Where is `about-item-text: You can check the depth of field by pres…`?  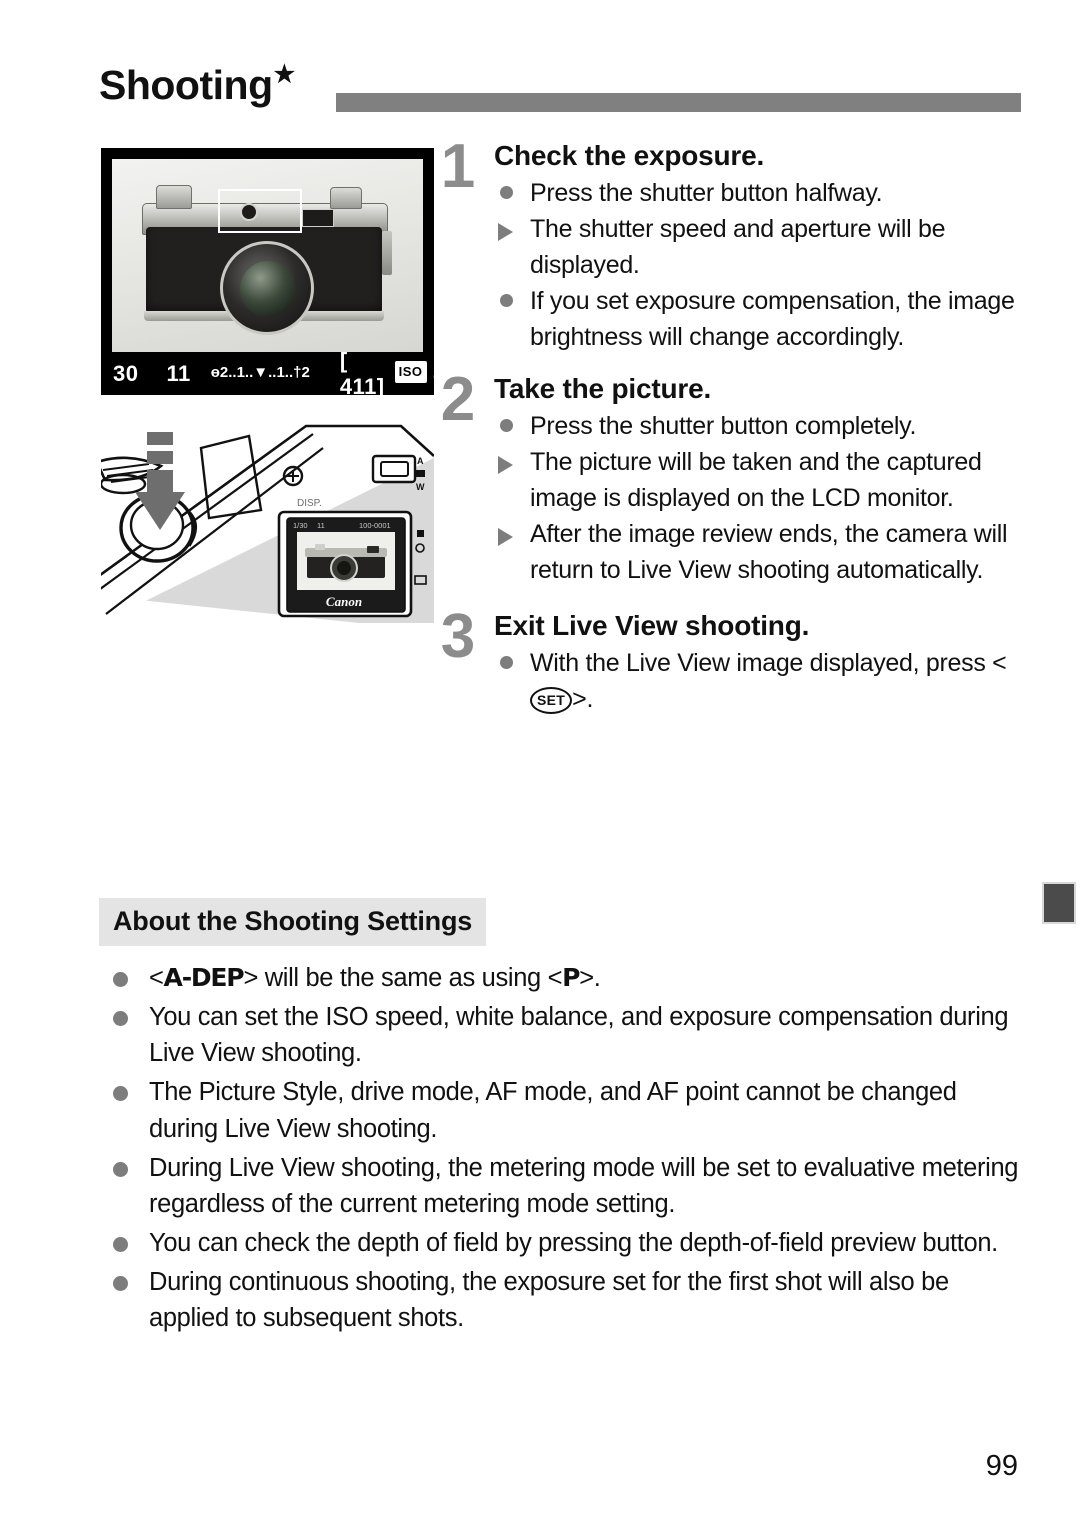
about-item-text: You can check the depth of field by pres… is located at coordinates (573, 1243).